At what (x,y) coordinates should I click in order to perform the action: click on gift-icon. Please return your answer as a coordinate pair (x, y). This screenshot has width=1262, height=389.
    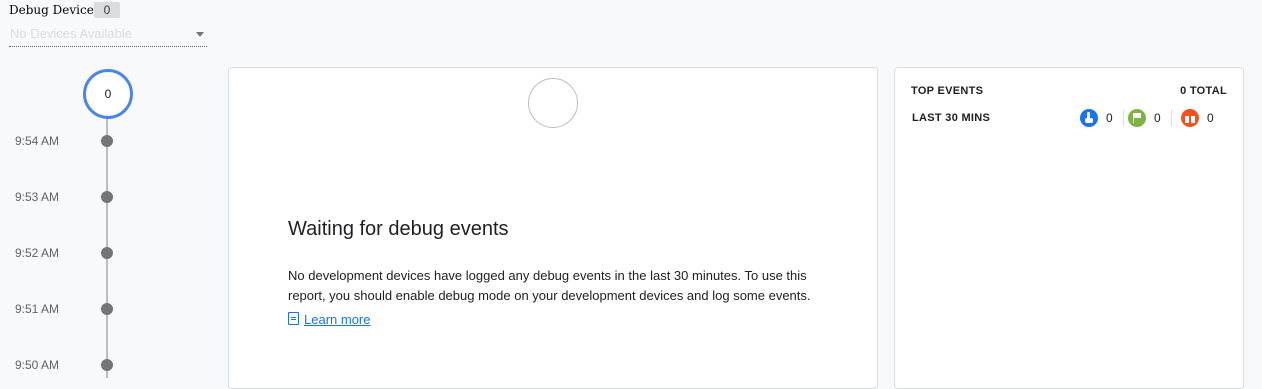
    Looking at the image, I should click on (1190, 118).